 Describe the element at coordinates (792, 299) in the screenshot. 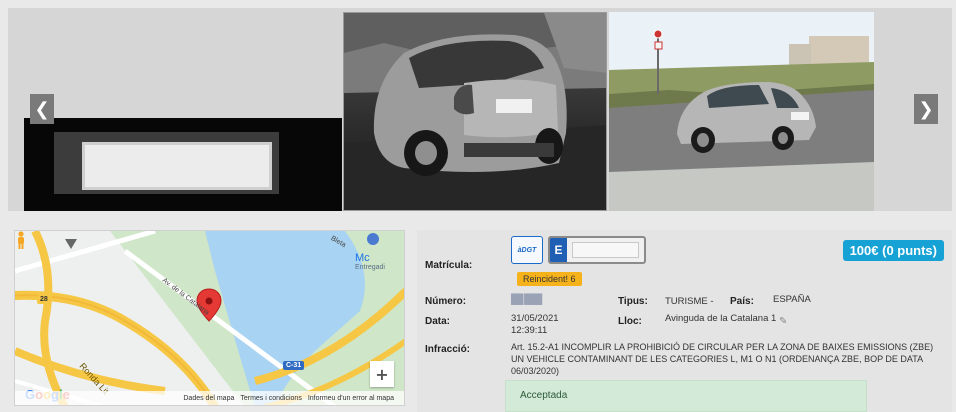

I see `pais-value: ESPAÑA` at that location.